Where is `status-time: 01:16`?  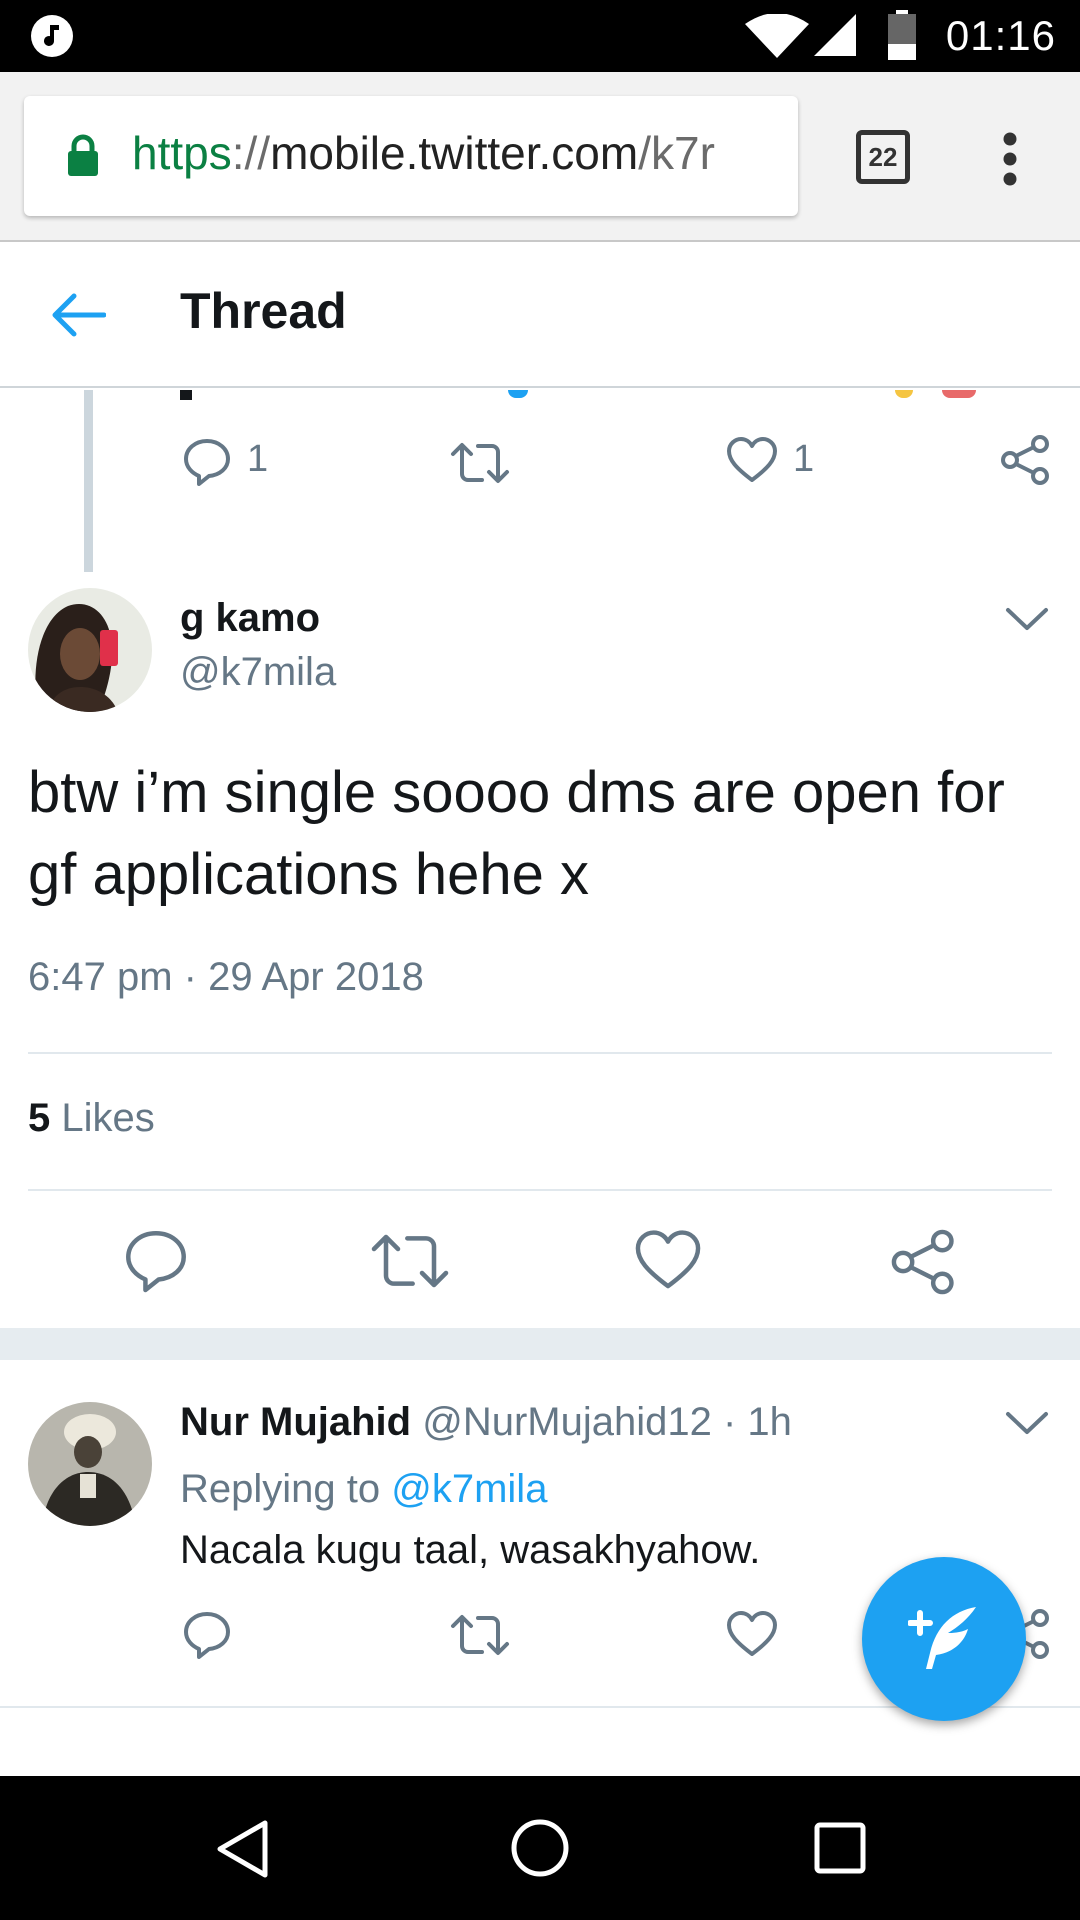 status-time: 01:16 is located at coordinates (1000, 35).